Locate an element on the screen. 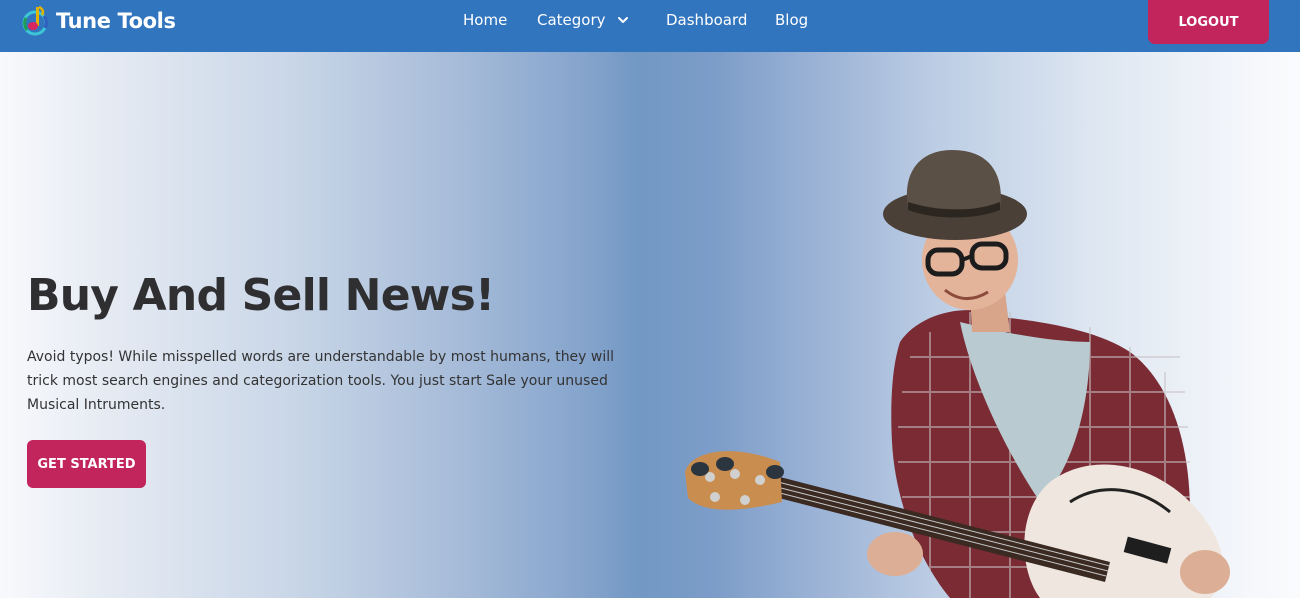 The height and width of the screenshot is (598, 1300). nav-category-label: Category is located at coordinates (571, 20).